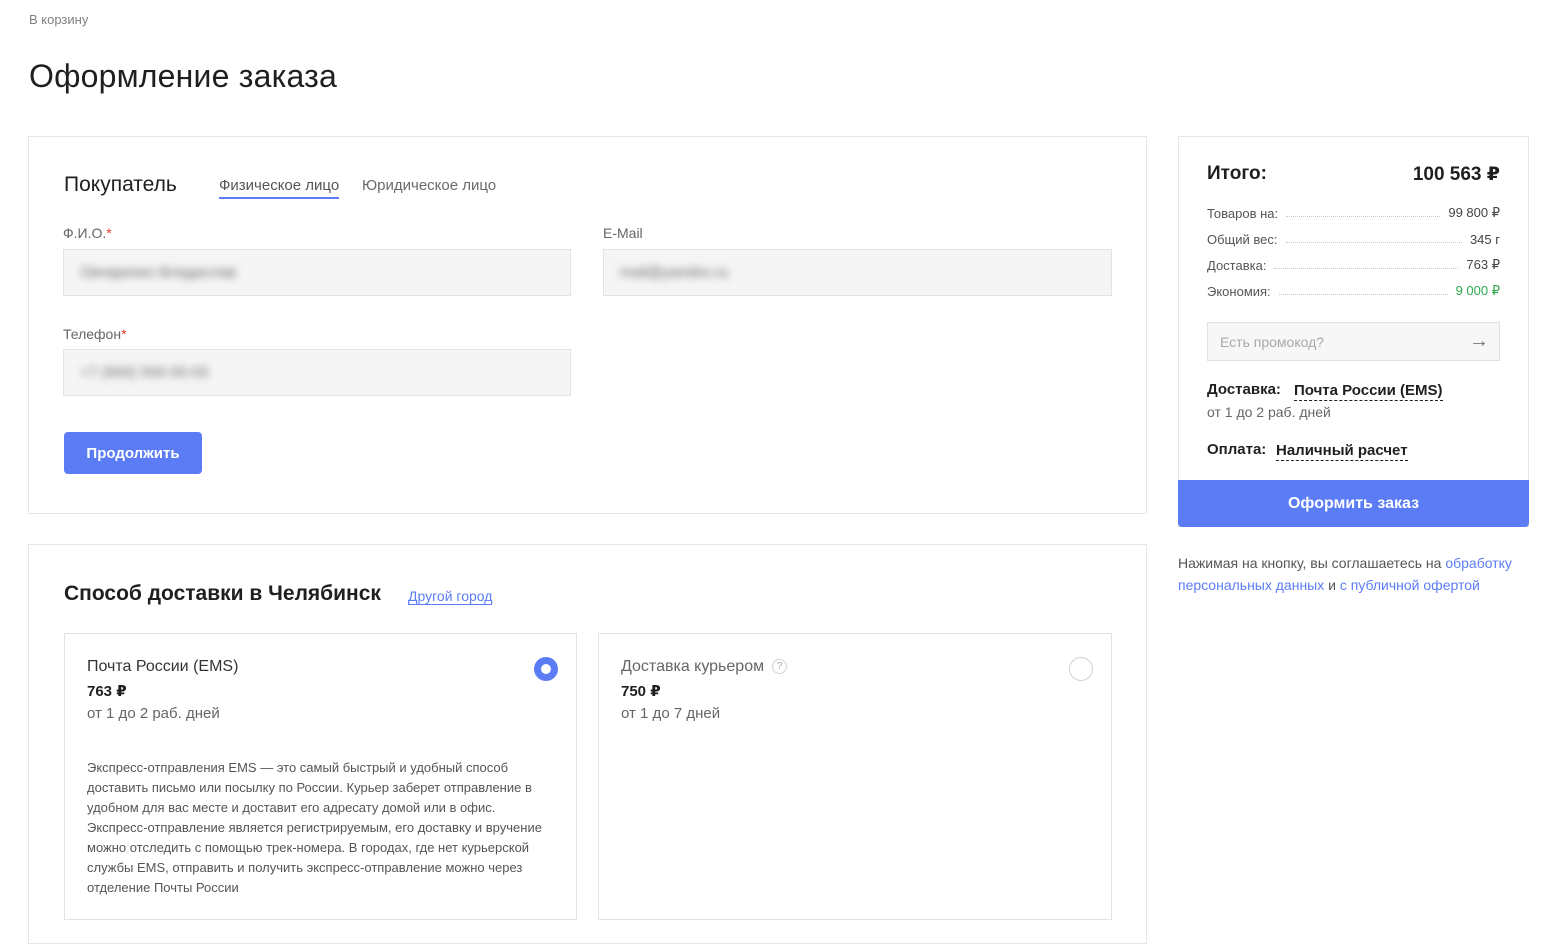 The height and width of the screenshot is (944, 1564). Describe the element at coordinates (317, 372) in the screenshot. I see `phone-field: +7 (900) 555-55-55` at that location.